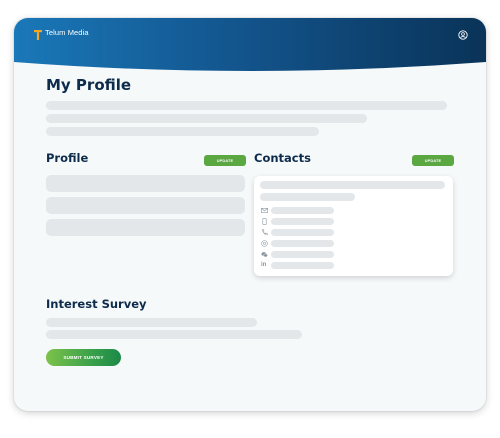 The width and height of the screenshot is (500, 438). Describe the element at coordinates (282, 158) in the screenshot. I see `contacts-section-title: Contacts` at that location.